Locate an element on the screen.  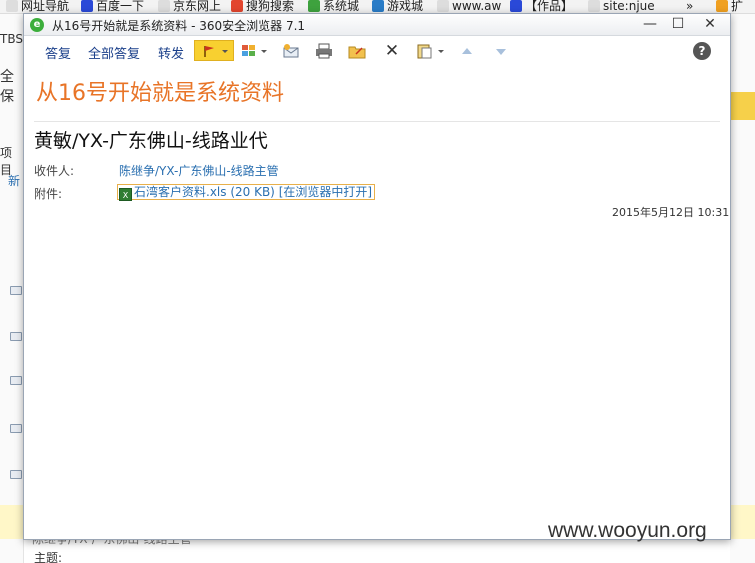
background-highlight-right is located at coordinates (742, 106).